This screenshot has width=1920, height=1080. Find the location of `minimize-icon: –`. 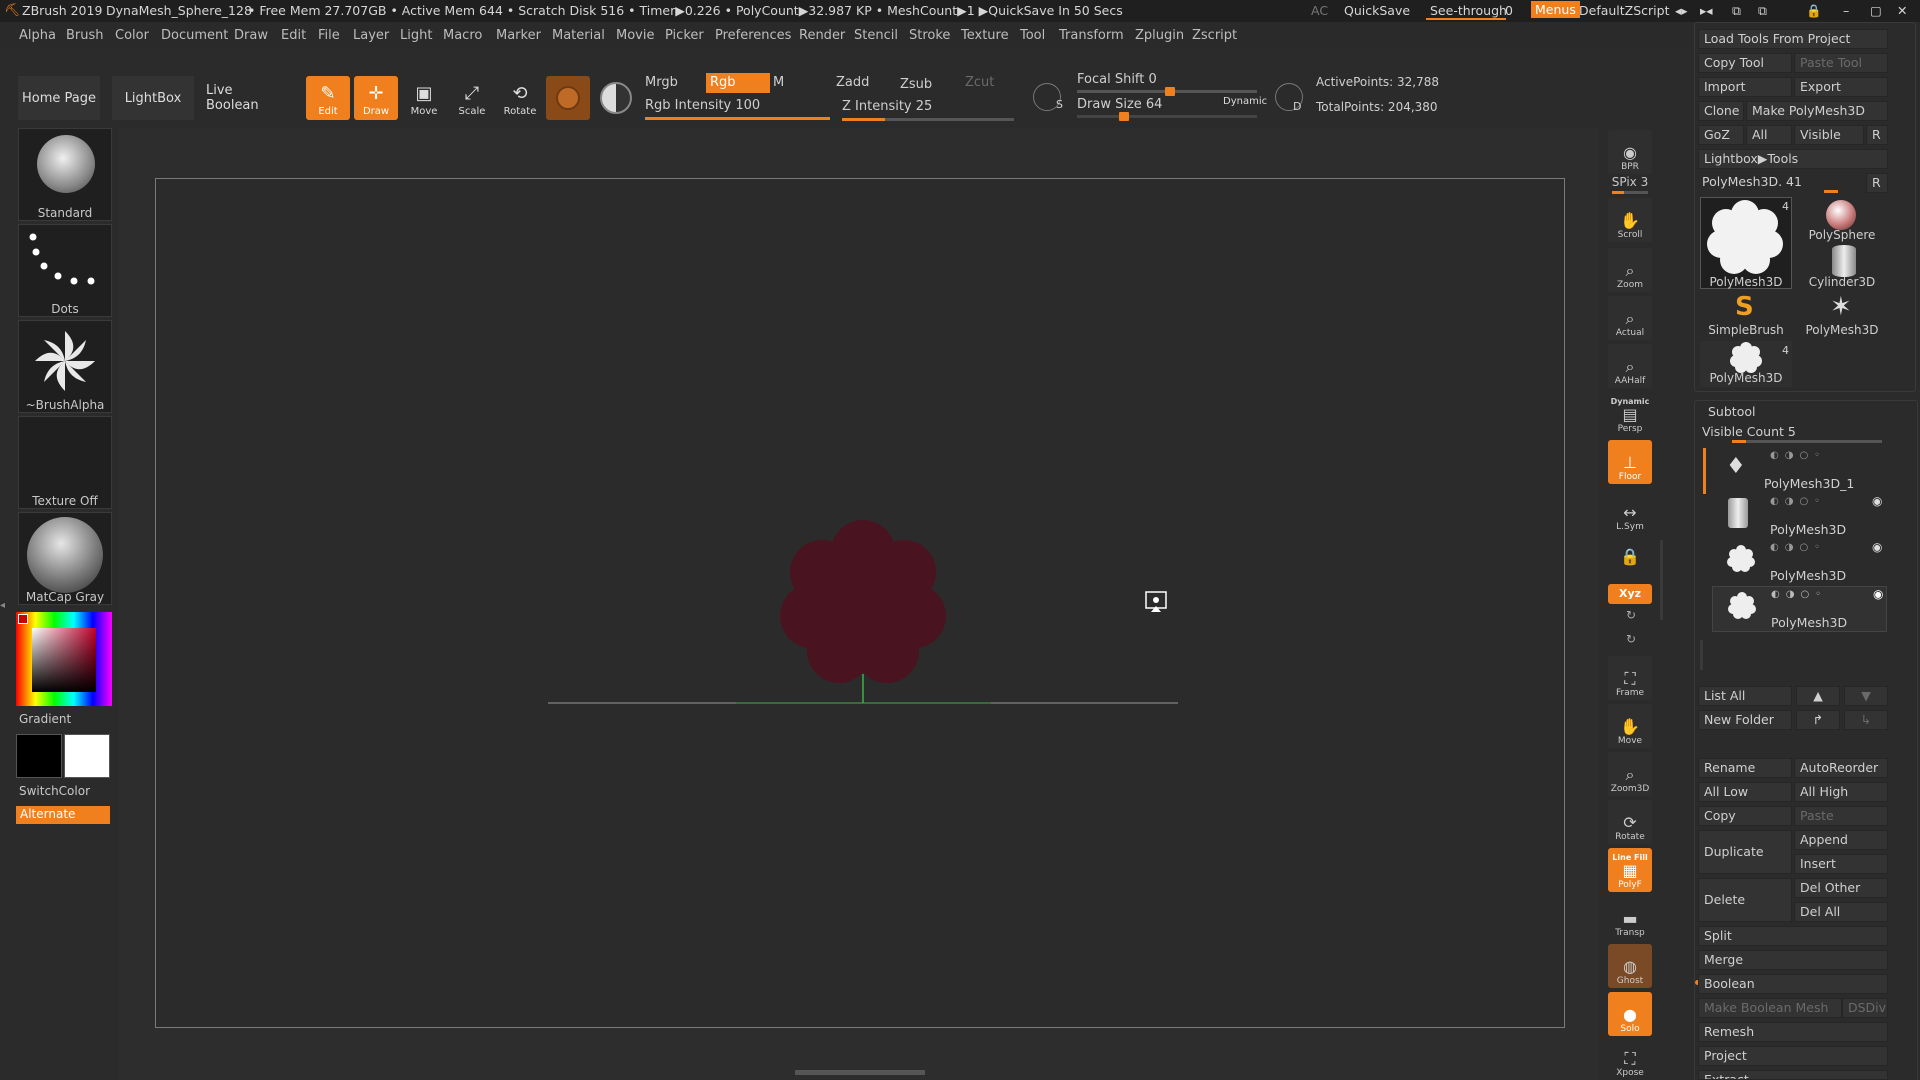

minimize-icon: – is located at coordinates (1846, 10).